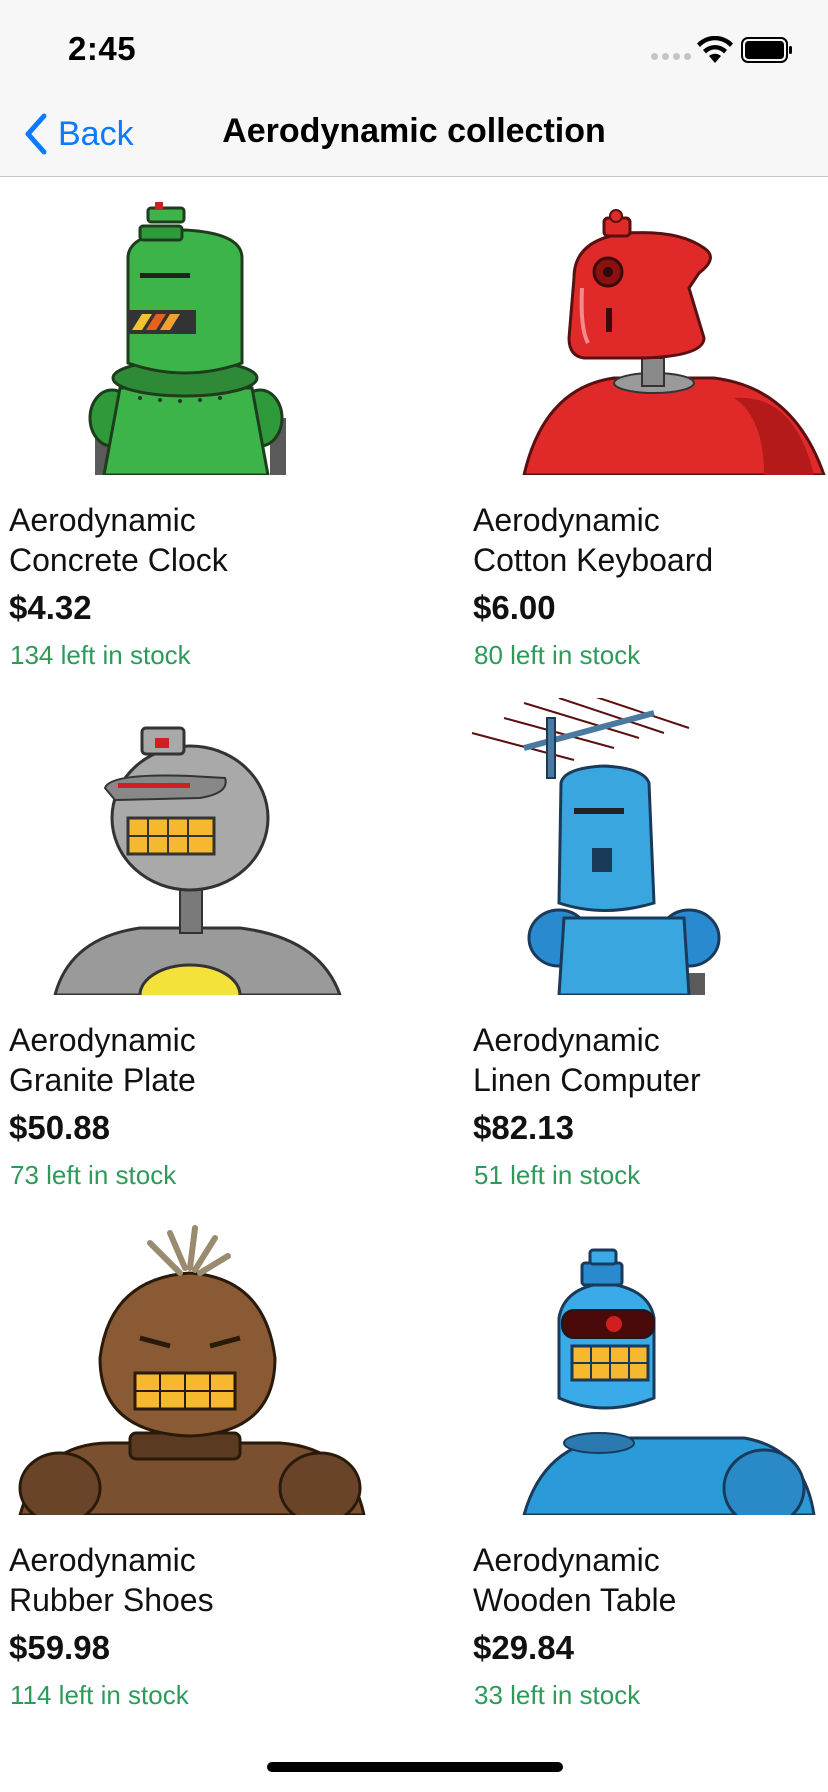  What do you see at coordinates (200, 846) in the screenshot?
I see `product-image-gray-robot` at bounding box center [200, 846].